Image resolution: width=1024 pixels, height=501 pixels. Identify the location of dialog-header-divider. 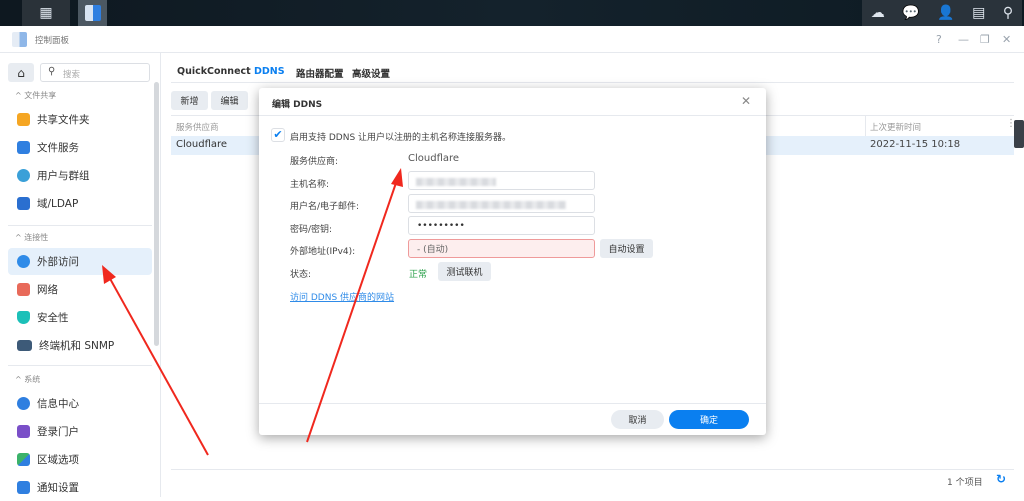
(512, 115).